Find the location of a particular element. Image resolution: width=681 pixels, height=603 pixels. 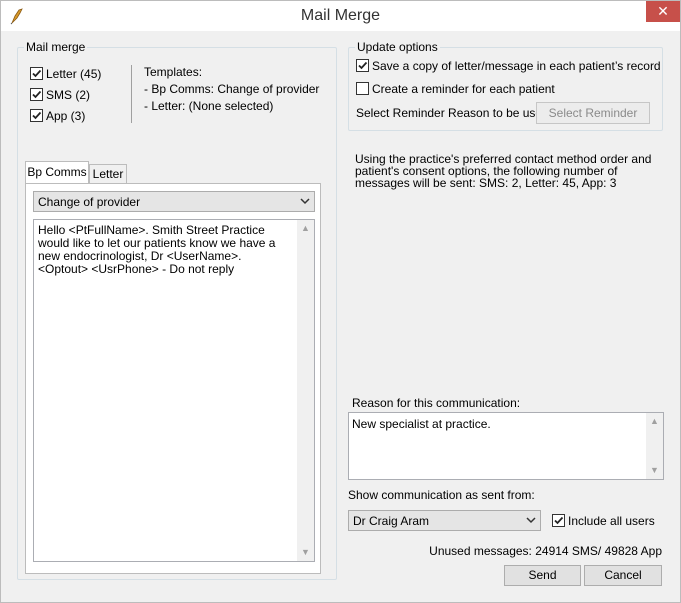

template-dropdown: Change of provider is located at coordinates (174, 201).